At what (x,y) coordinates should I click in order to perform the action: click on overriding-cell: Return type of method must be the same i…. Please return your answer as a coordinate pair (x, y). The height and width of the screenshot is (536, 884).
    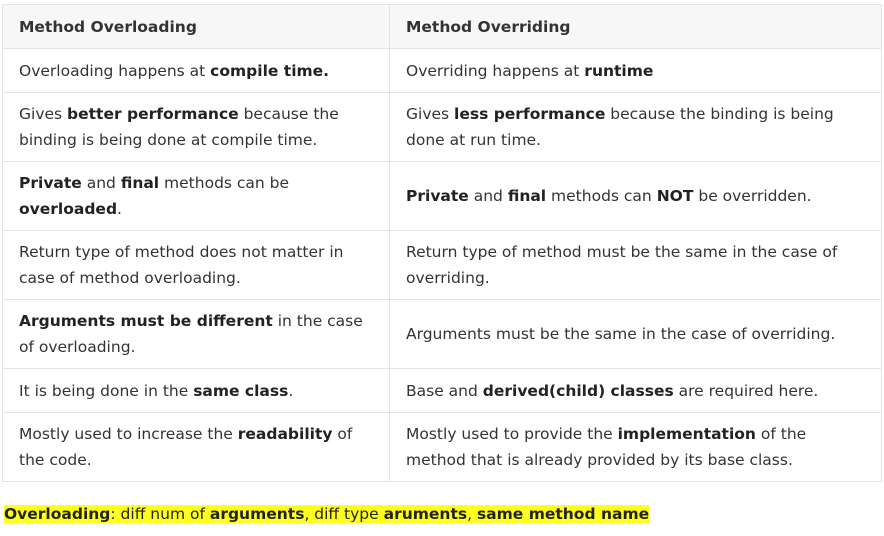
    Looking at the image, I should click on (635, 265).